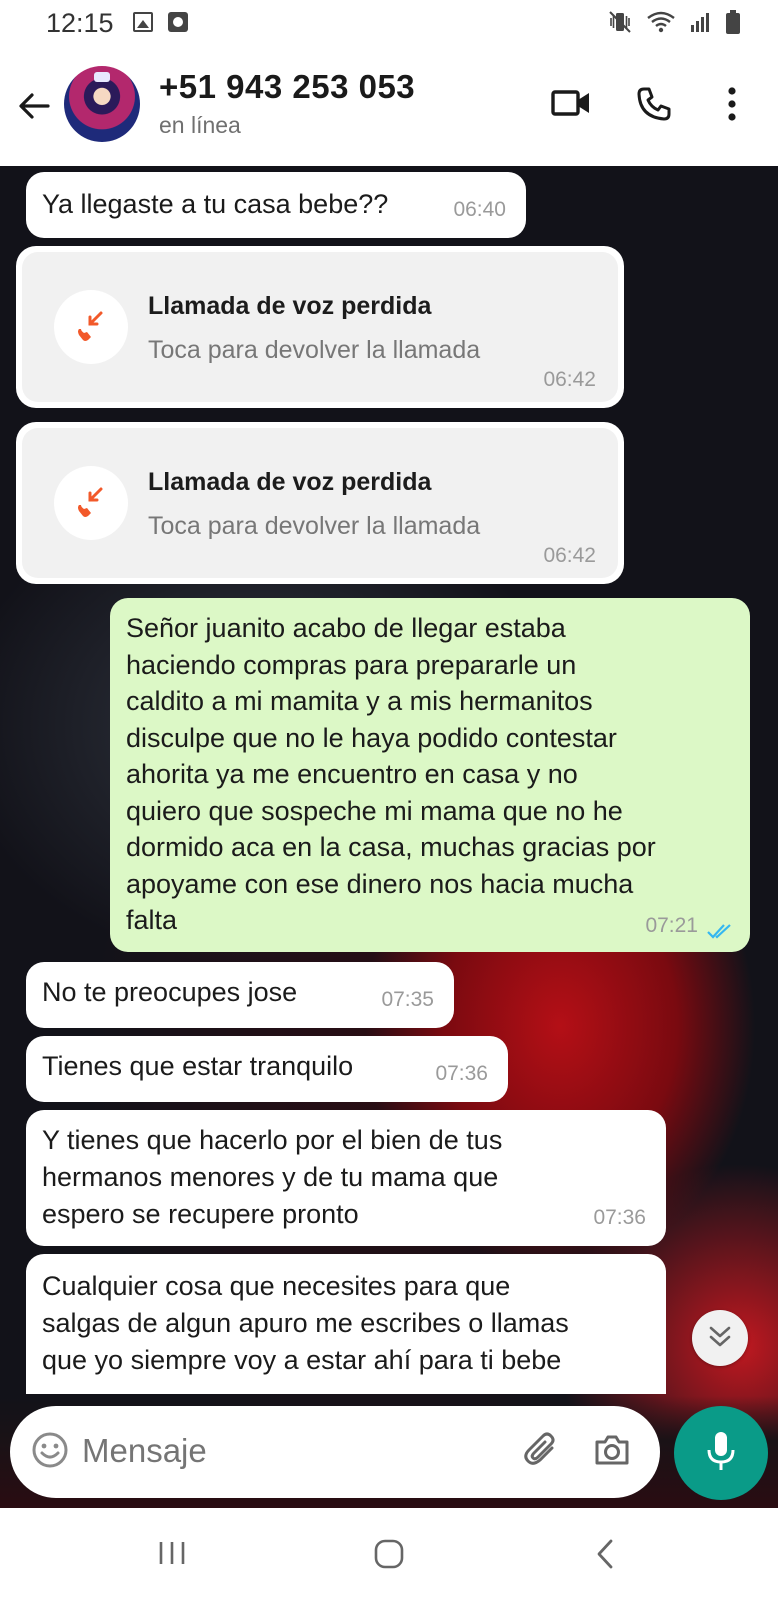 The image size is (778, 1600). What do you see at coordinates (374, 810) in the screenshot?
I see `message-line: quiero que sospeche mi mama que no he` at bounding box center [374, 810].